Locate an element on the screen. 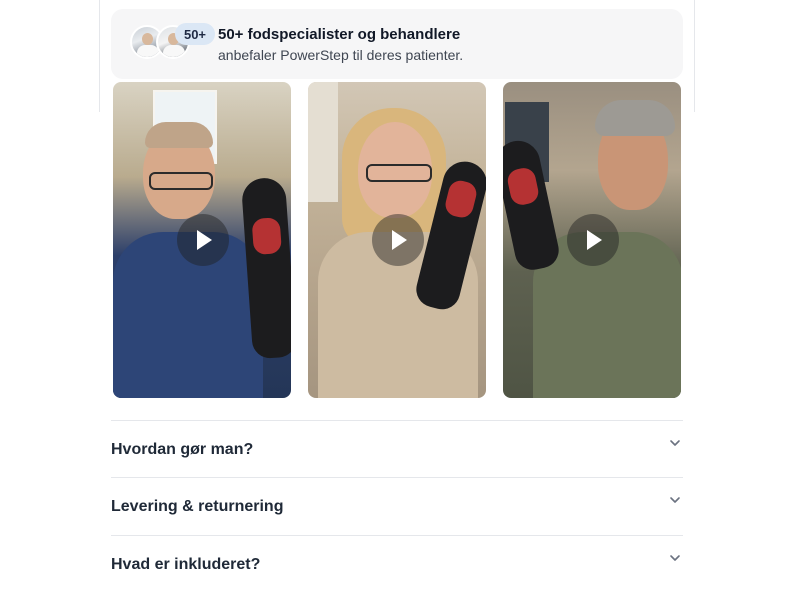 The height and width of the screenshot is (603, 794). insole-image is located at coordinates (533, 205).